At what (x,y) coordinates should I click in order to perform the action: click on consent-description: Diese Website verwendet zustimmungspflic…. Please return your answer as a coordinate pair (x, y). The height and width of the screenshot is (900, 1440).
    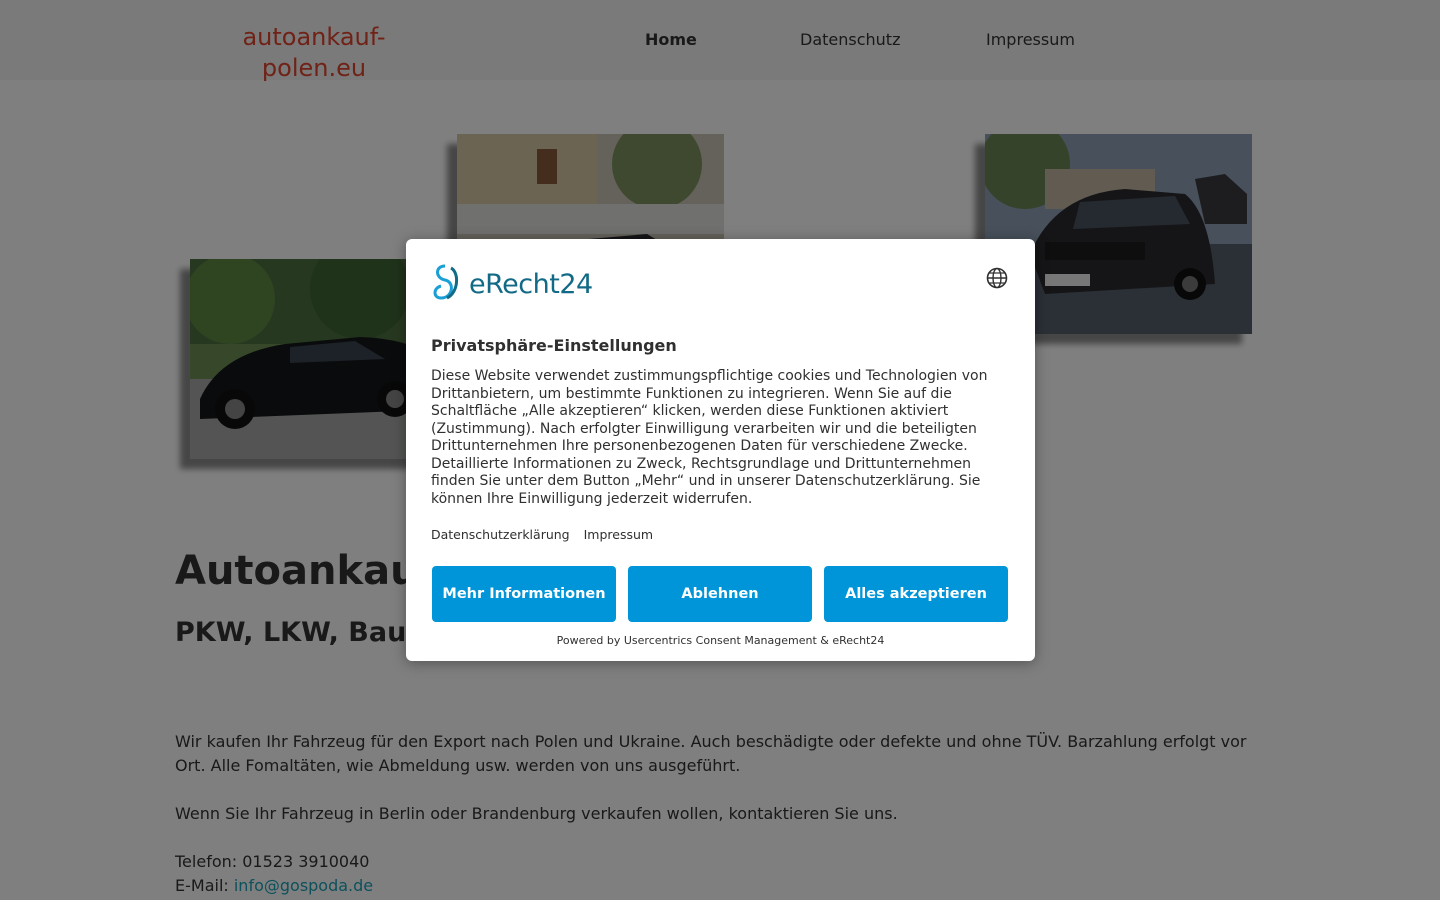
    Looking at the image, I should click on (709, 437).